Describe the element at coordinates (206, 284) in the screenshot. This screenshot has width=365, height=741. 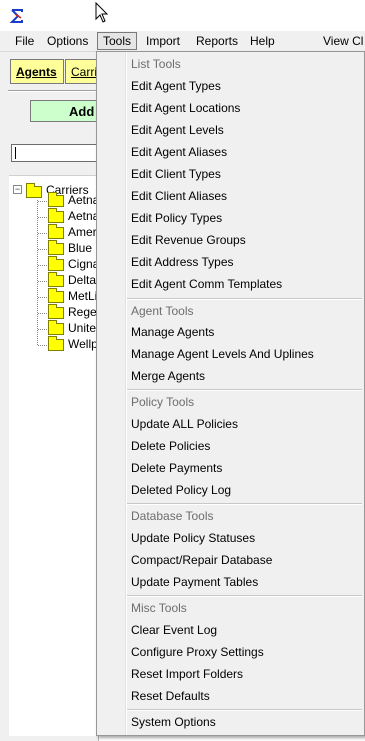
I see `menu-item-edit-agent-comm-templates: Edit Agent Comm Templates` at that location.